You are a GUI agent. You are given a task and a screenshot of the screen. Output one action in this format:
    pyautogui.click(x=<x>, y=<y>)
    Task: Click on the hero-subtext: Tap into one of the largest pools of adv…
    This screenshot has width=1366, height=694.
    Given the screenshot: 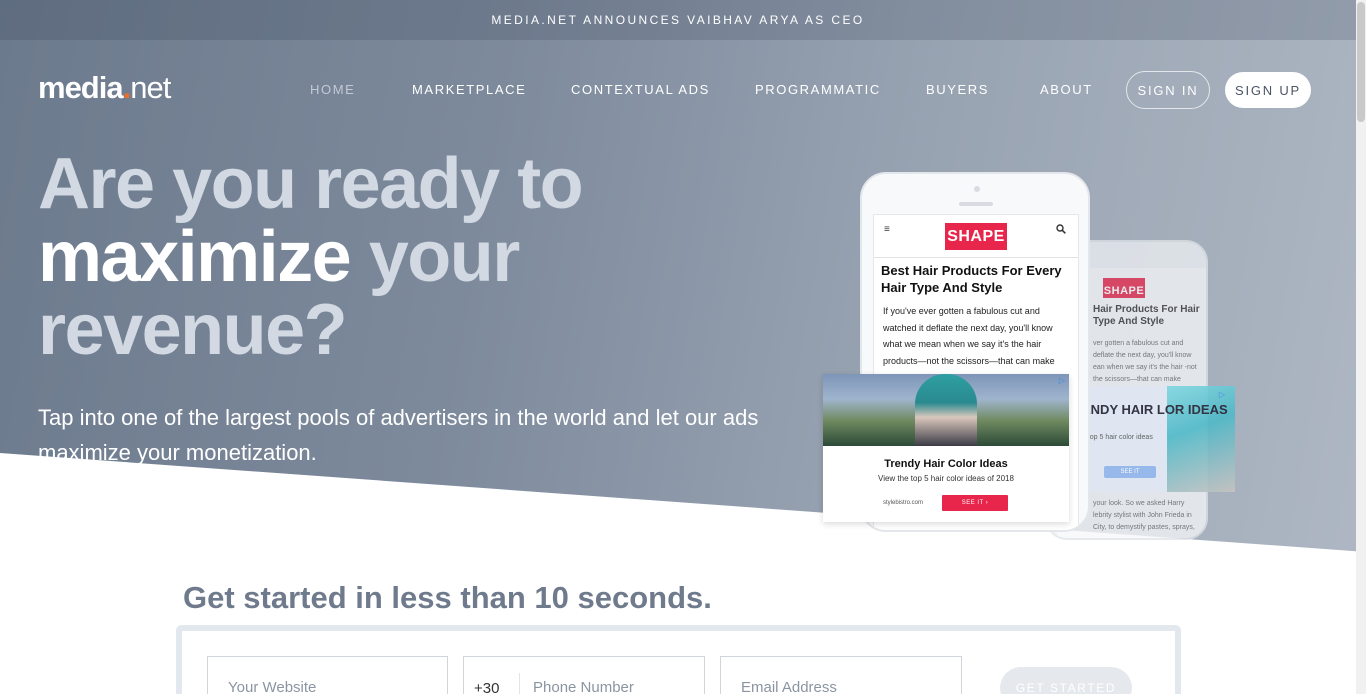 What is the action you would take?
    pyautogui.click(x=398, y=435)
    